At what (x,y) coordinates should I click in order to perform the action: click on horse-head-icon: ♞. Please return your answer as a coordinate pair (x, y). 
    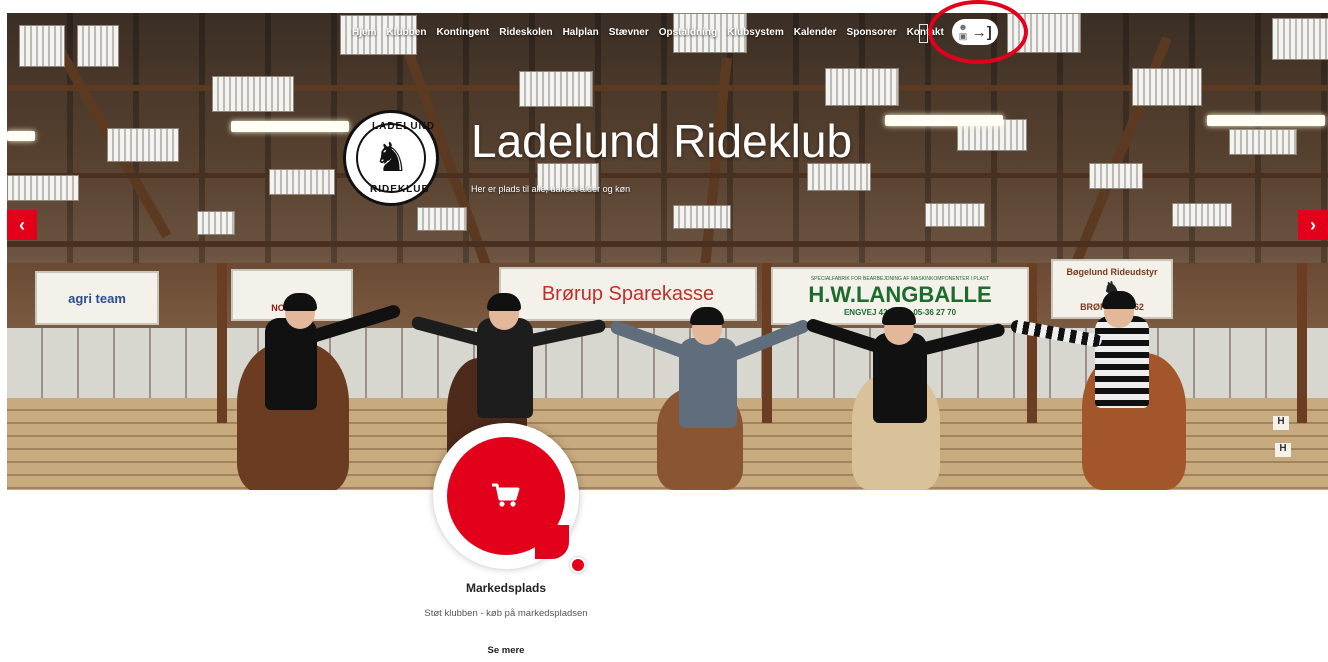
    Looking at the image, I should click on (391, 158).